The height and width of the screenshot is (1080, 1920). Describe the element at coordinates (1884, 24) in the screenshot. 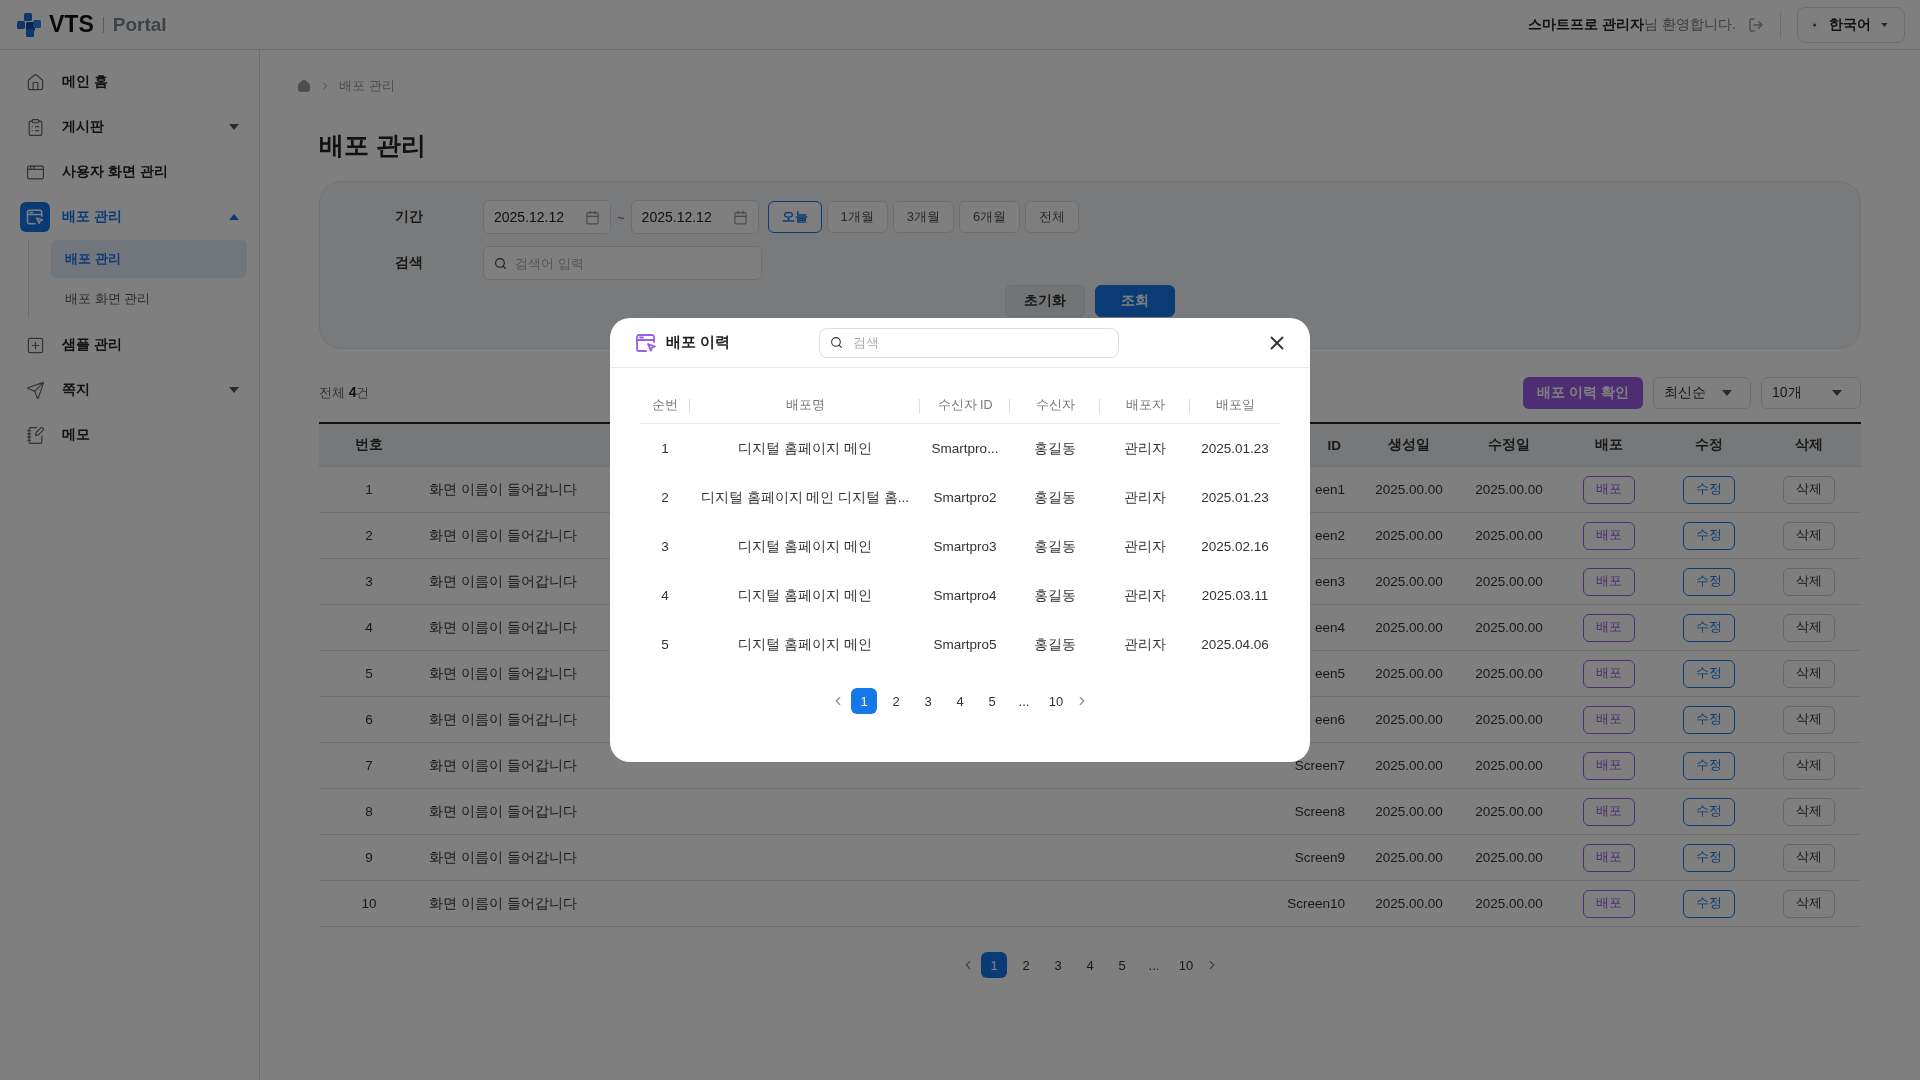

I see `caret-icon` at that location.